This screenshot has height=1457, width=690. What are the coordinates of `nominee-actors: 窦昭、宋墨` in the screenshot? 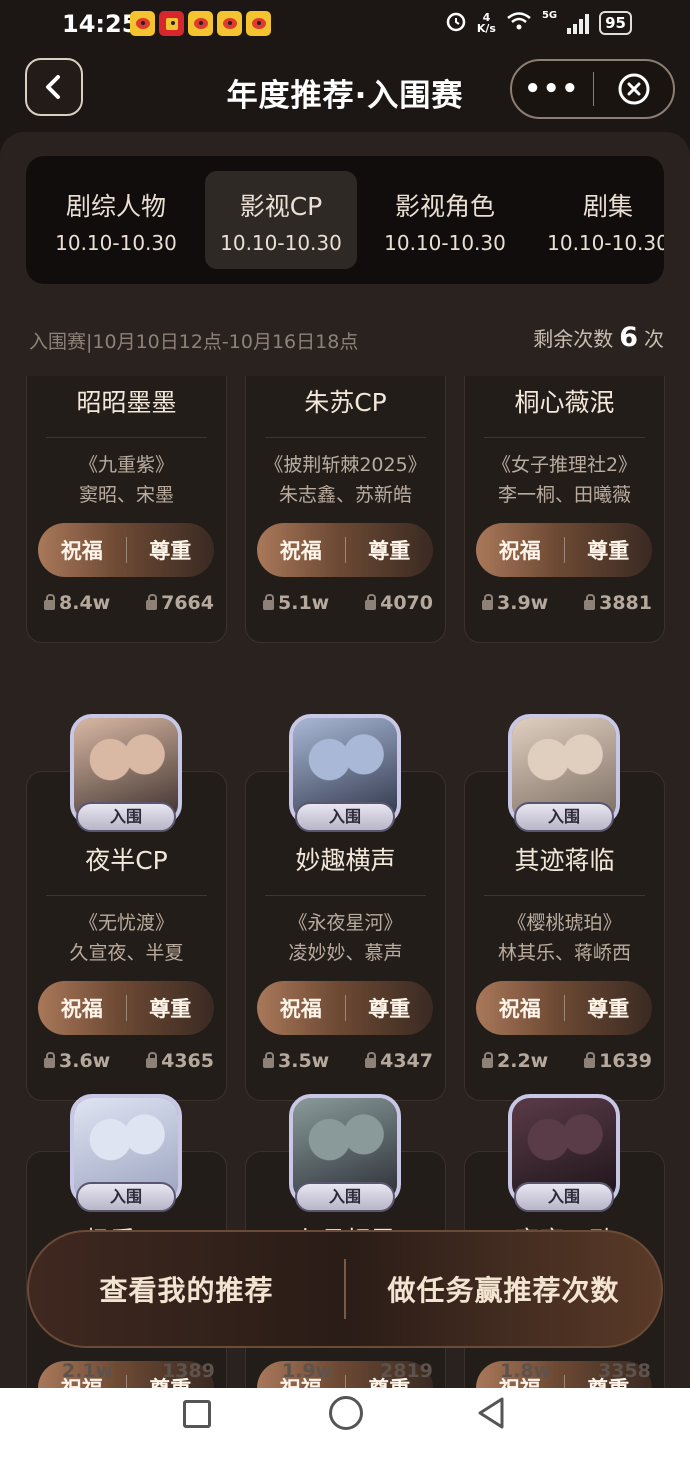 It's located at (126, 495).